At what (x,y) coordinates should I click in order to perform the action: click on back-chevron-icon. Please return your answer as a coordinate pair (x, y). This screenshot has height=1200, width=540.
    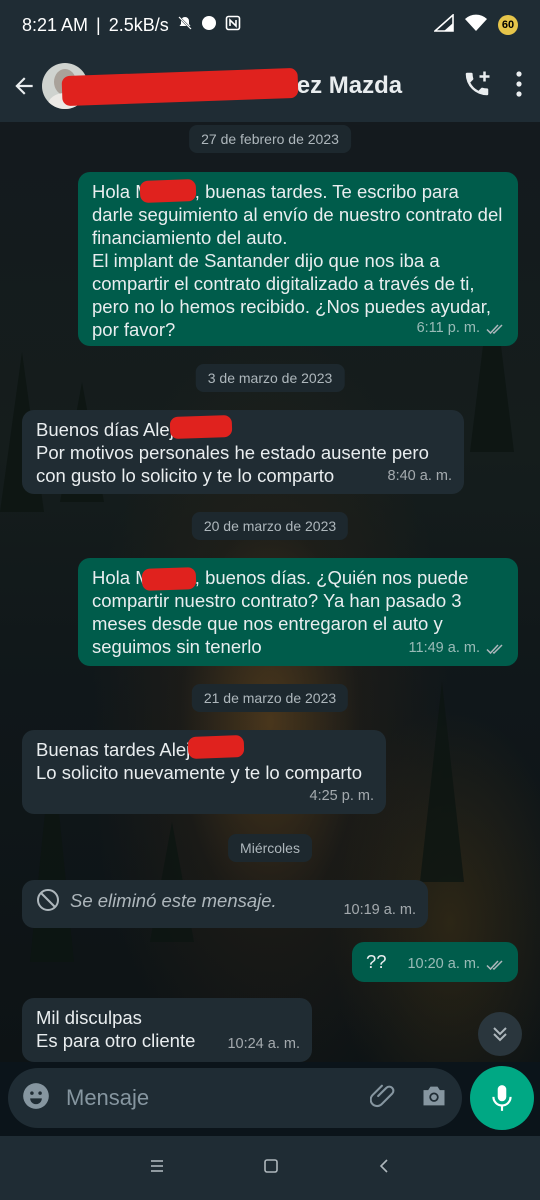
    Looking at the image, I should click on (383, 1165).